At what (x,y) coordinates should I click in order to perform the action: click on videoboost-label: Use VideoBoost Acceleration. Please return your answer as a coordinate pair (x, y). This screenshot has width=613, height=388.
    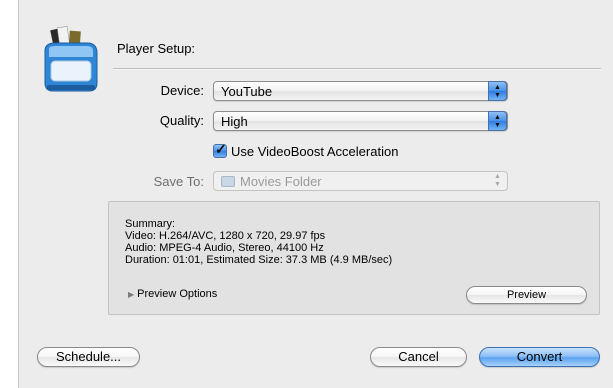
    Looking at the image, I should click on (314, 151).